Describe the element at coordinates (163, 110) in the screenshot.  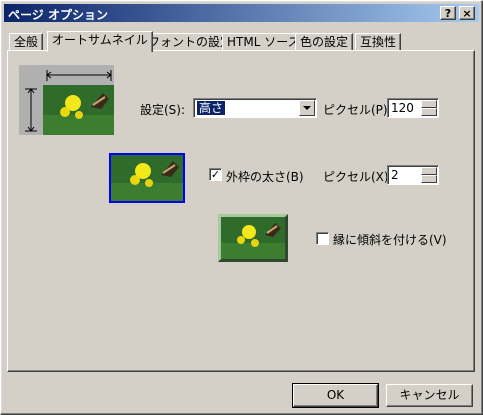
I see `size-setting-label: 設定(S):` at that location.